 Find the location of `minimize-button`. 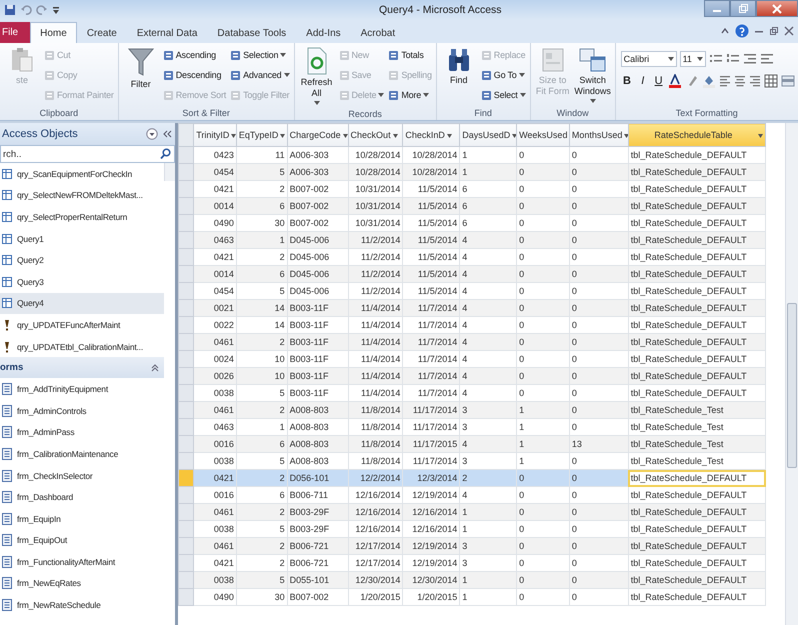

minimize-button is located at coordinates (717, 8).